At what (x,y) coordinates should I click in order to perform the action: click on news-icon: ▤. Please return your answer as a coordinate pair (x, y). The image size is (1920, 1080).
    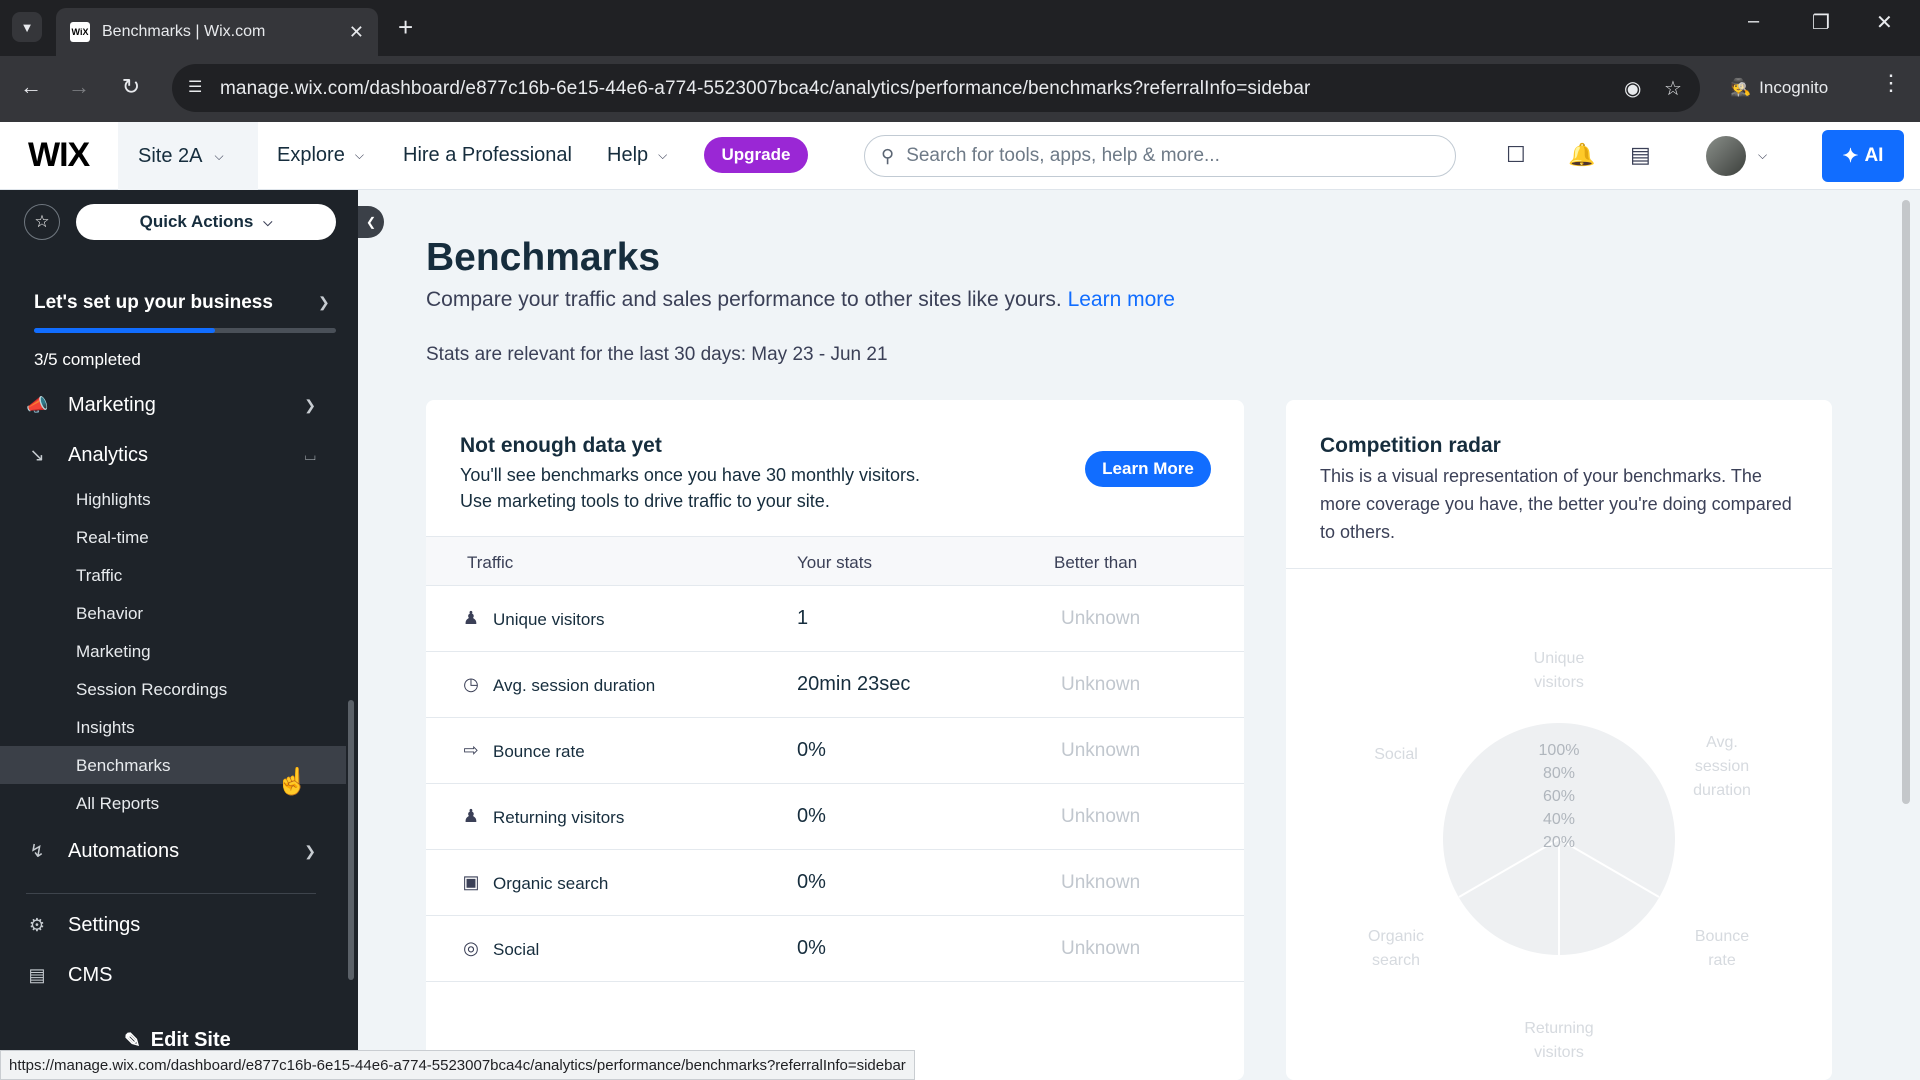
    Looking at the image, I should click on (1640, 155).